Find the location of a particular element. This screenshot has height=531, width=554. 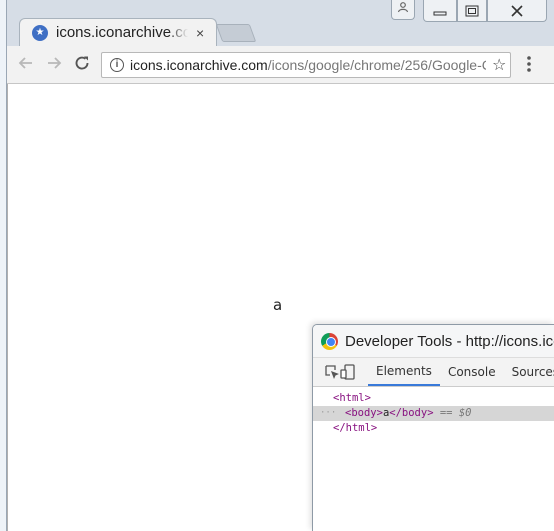

back-arrow-icon is located at coordinates (25, 63).